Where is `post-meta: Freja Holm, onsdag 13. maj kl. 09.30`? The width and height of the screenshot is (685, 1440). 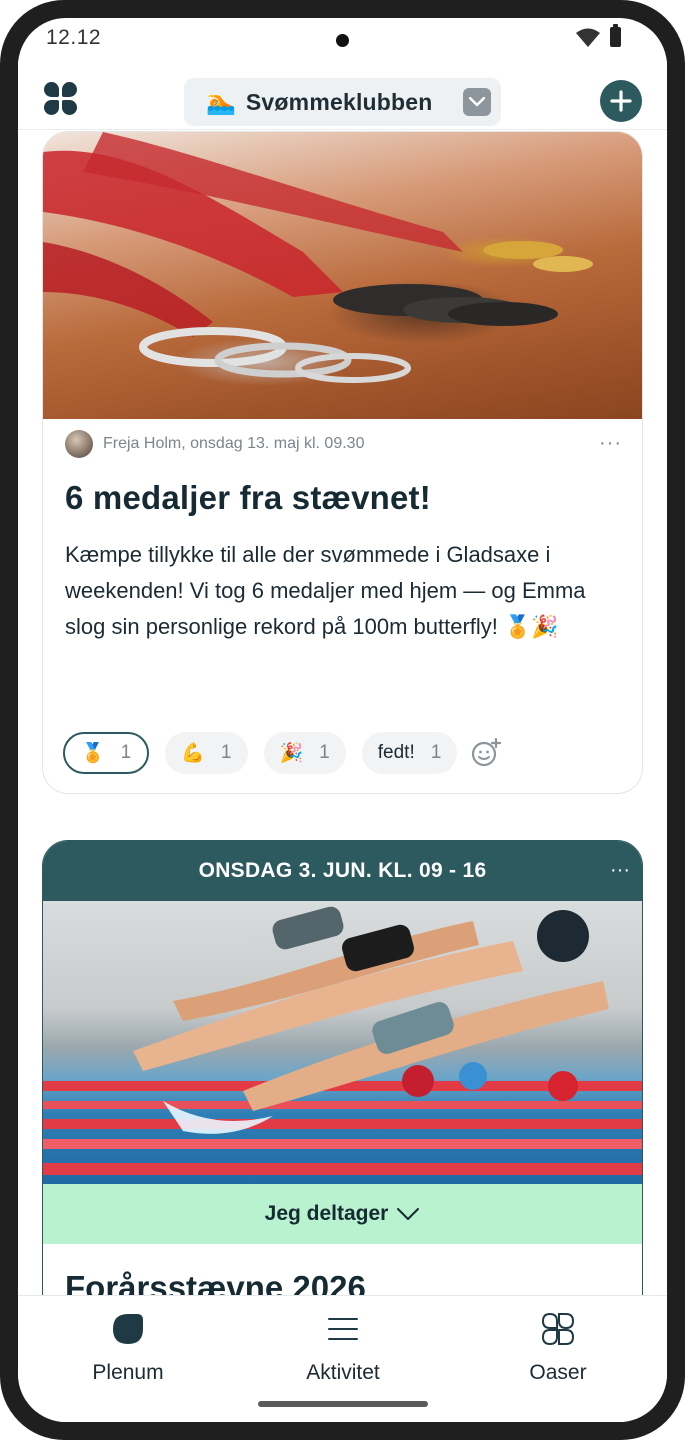
post-meta: Freja Holm, onsdag 13. maj kl. 09.30 is located at coordinates (214, 444).